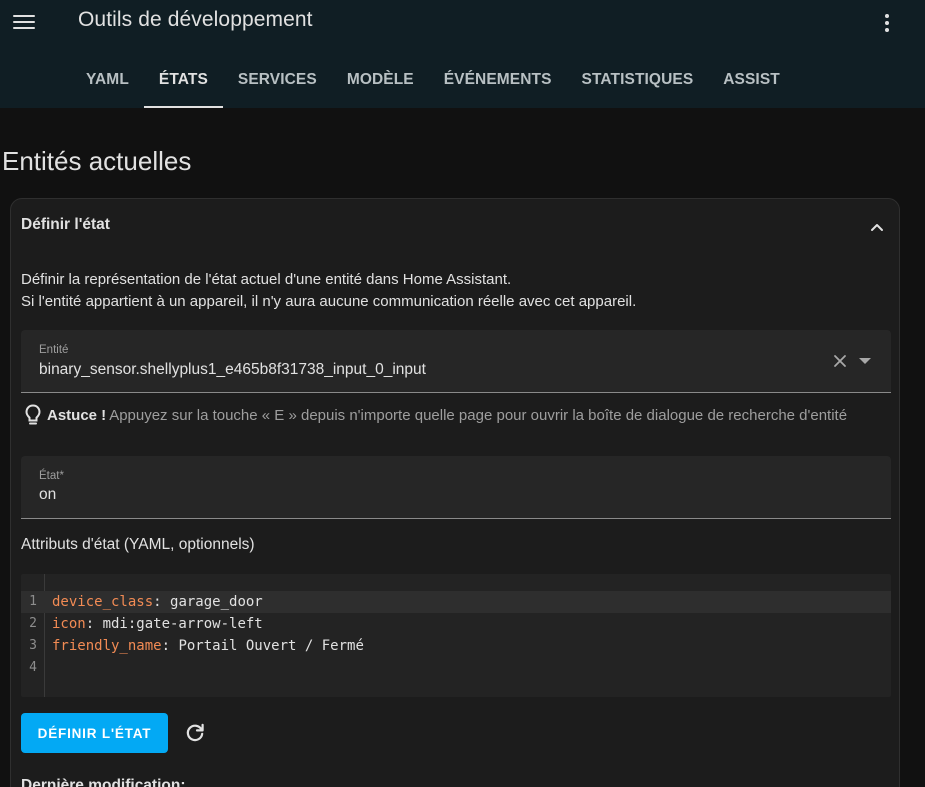 The width and height of the screenshot is (925, 787). I want to click on code-line: 2 icon: mdi:gate-arrow-left, so click(456, 624).